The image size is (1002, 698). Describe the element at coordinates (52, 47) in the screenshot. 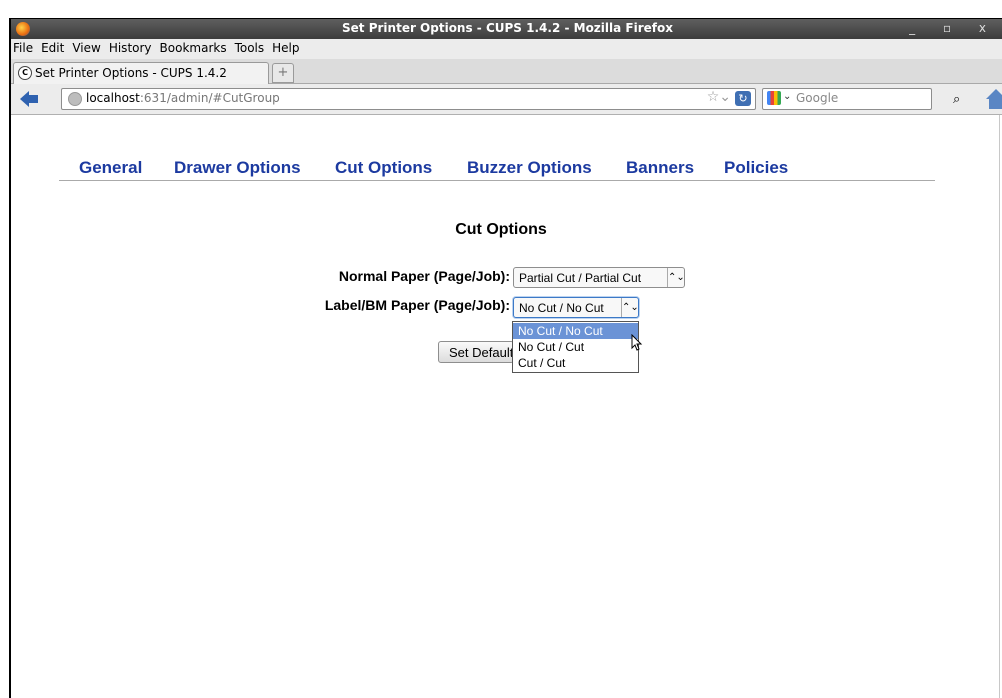

I see `menu-edit: Edit` at that location.